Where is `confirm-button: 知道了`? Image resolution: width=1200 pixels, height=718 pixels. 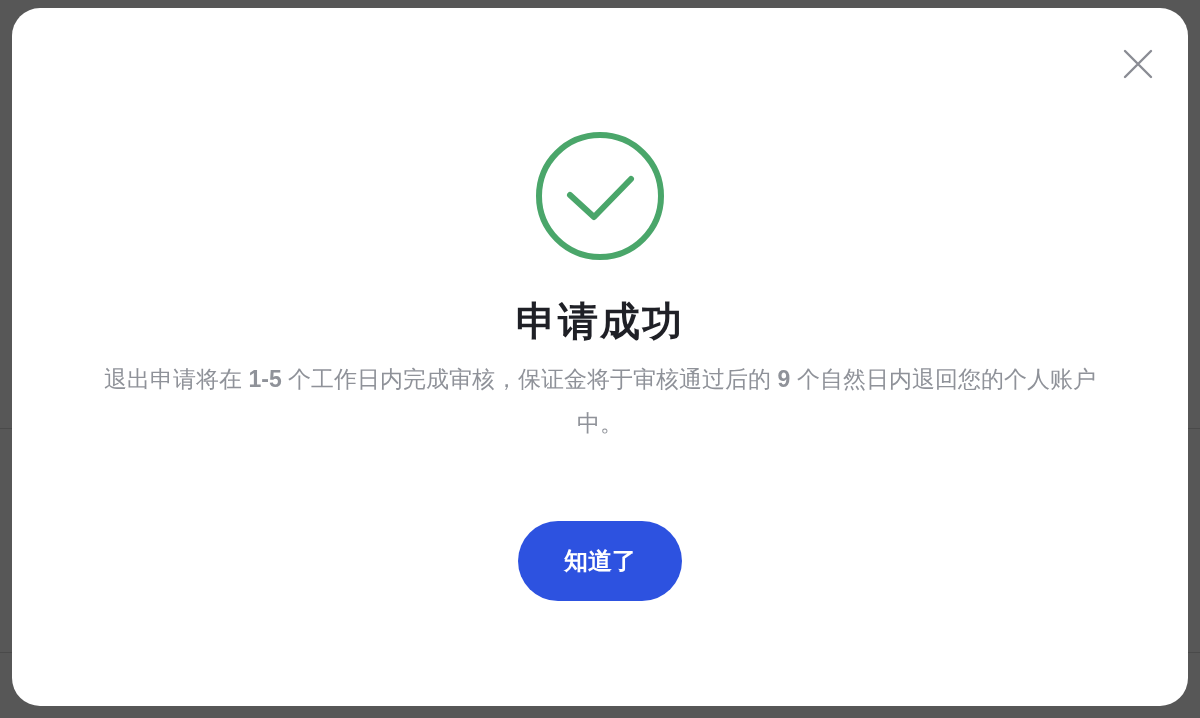 confirm-button: 知道了 is located at coordinates (600, 561).